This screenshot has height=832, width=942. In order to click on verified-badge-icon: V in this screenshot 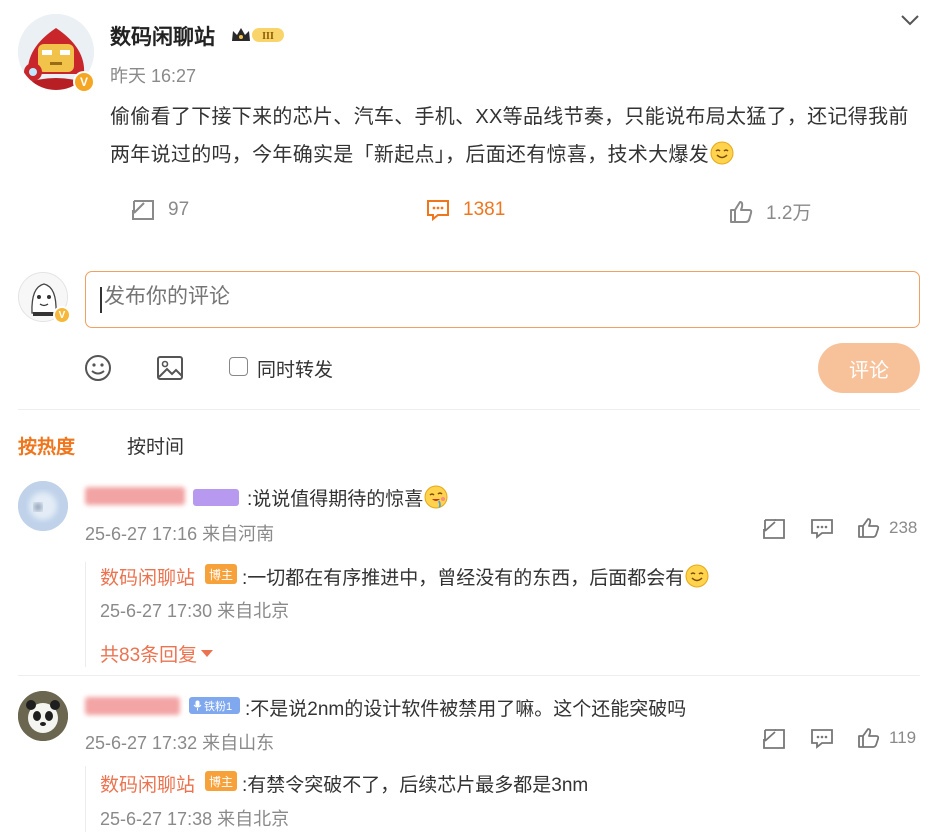, I will do `click(84, 82)`.